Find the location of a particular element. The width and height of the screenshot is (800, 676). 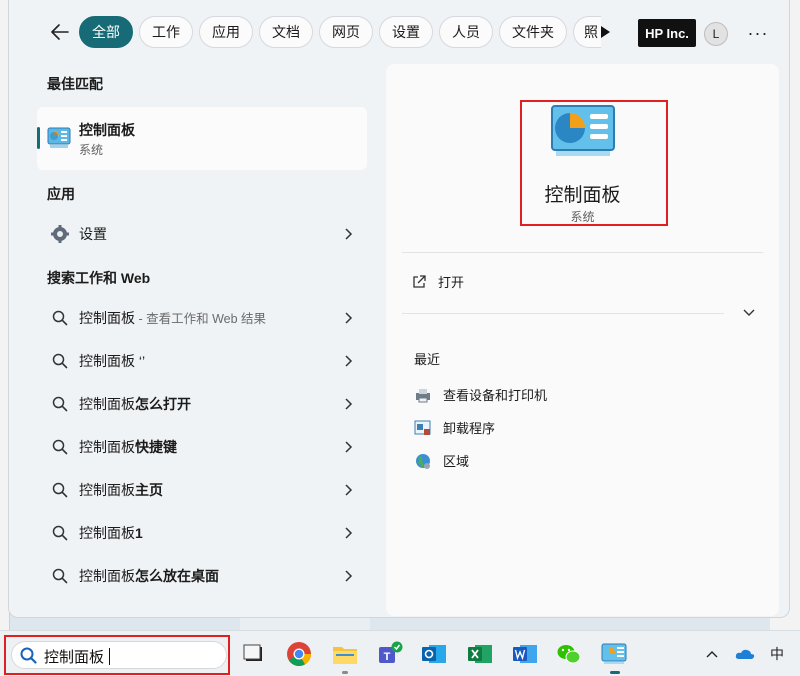

filter-chip-settings: 设置 is located at coordinates (406, 32).